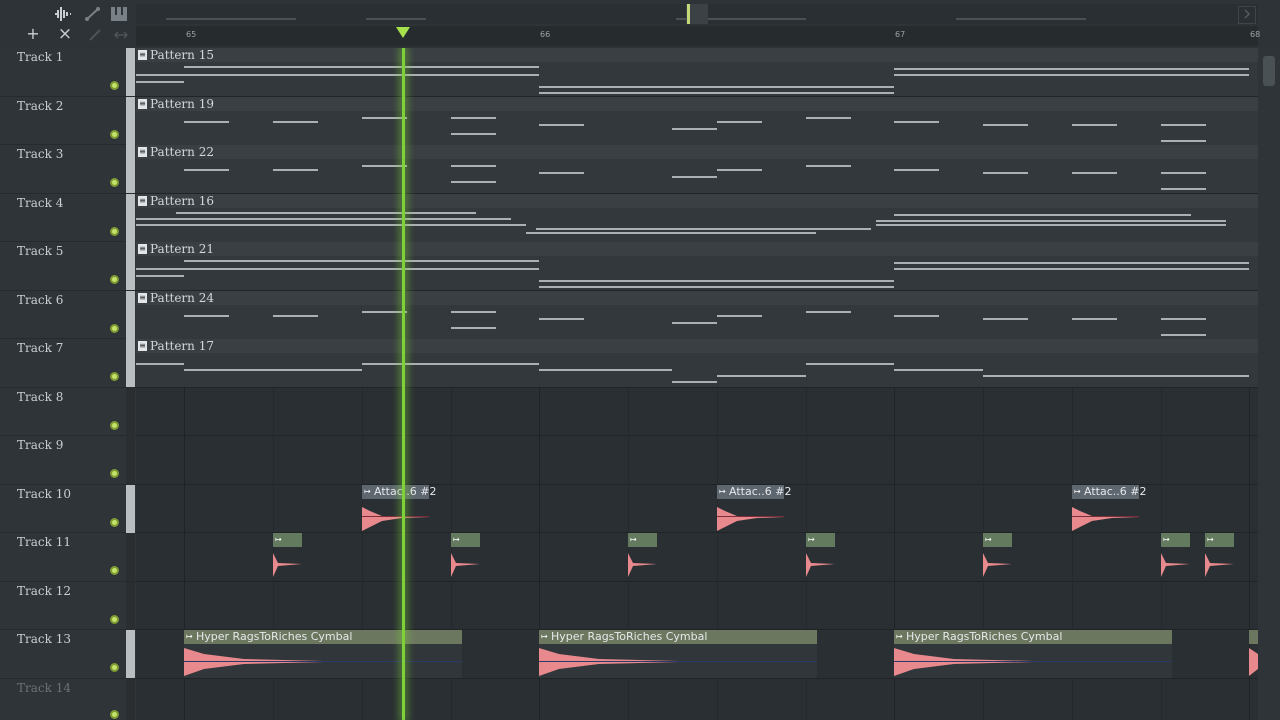 This screenshot has height=720, width=1280. Describe the element at coordinates (68, 557) in the screenshot. I see `track-header: Track 11` at that location.